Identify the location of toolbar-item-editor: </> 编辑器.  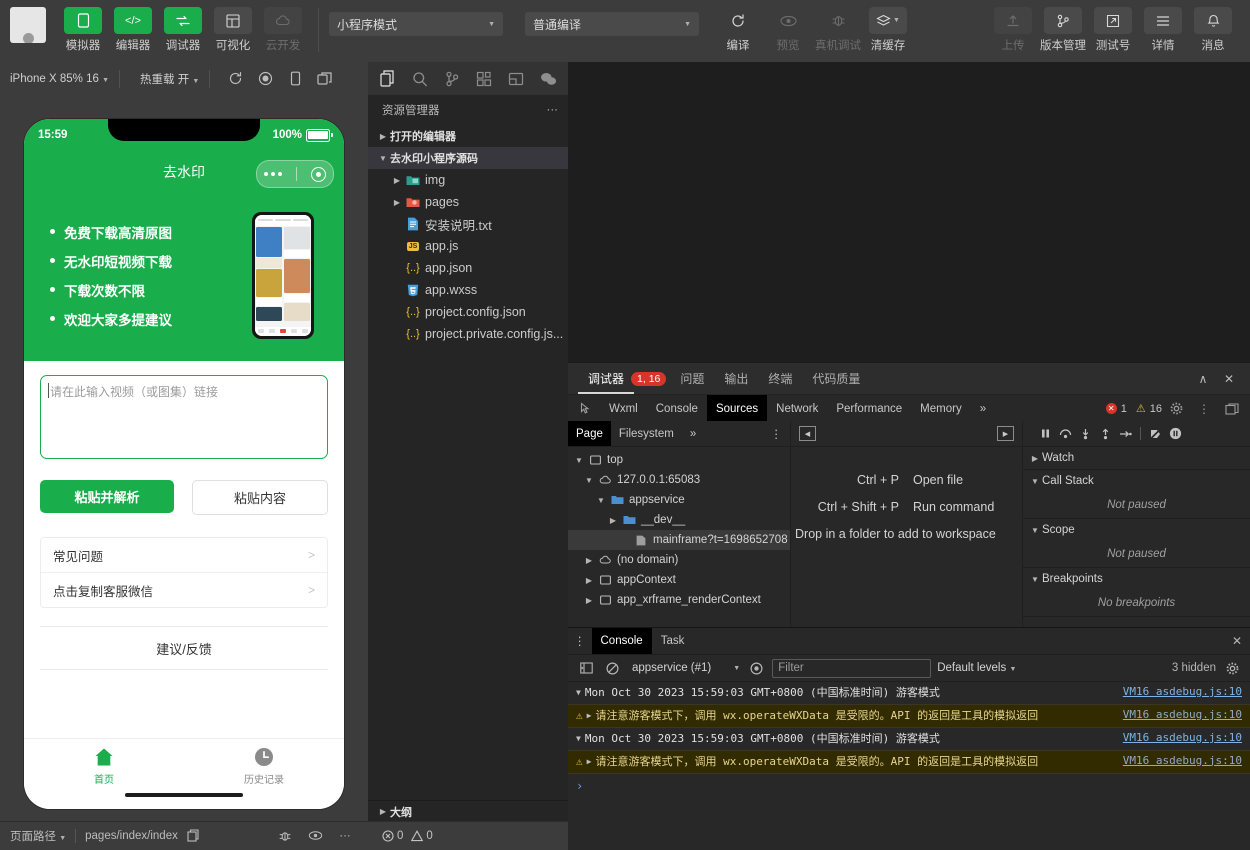
(133, 30).